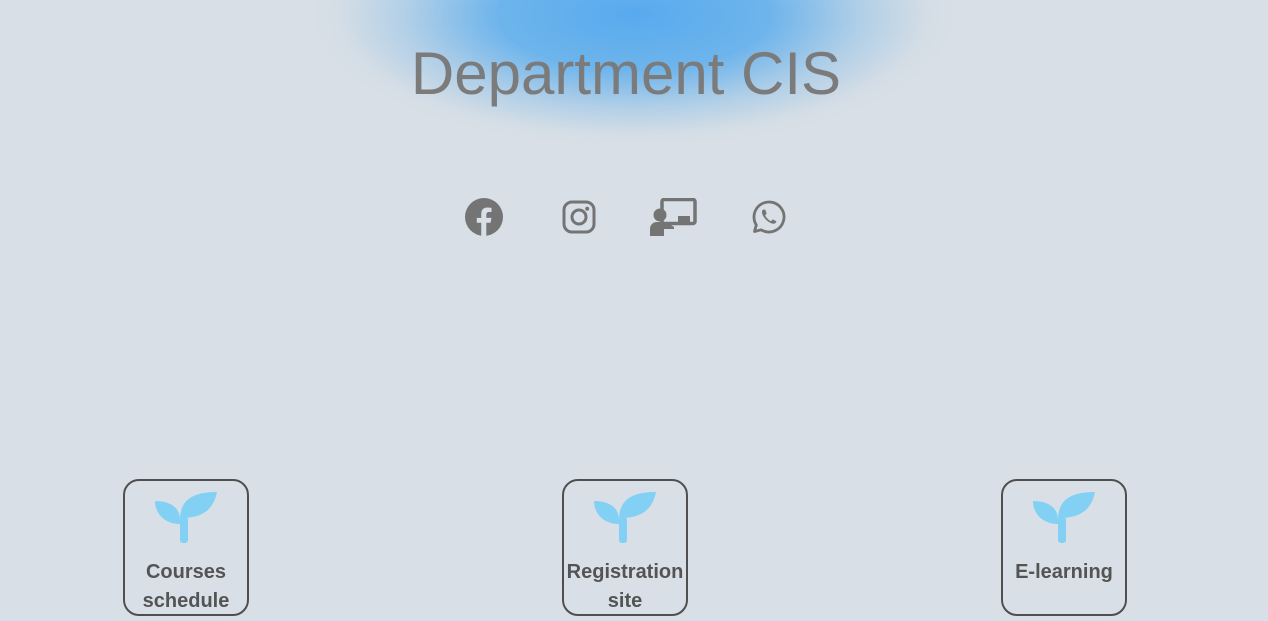 The width and height of the screenshot is (1268, 621). Describe the element at coordinates (625, 586) in the screenshot. I see `card-label: Registration site` at that location.